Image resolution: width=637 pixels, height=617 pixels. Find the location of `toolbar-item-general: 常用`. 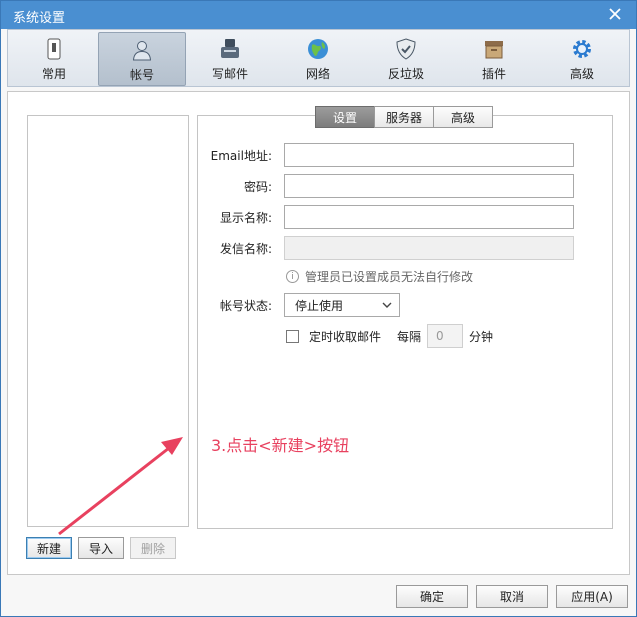

toolbar-item-general: 常用 is located at coordinates (54, 59).